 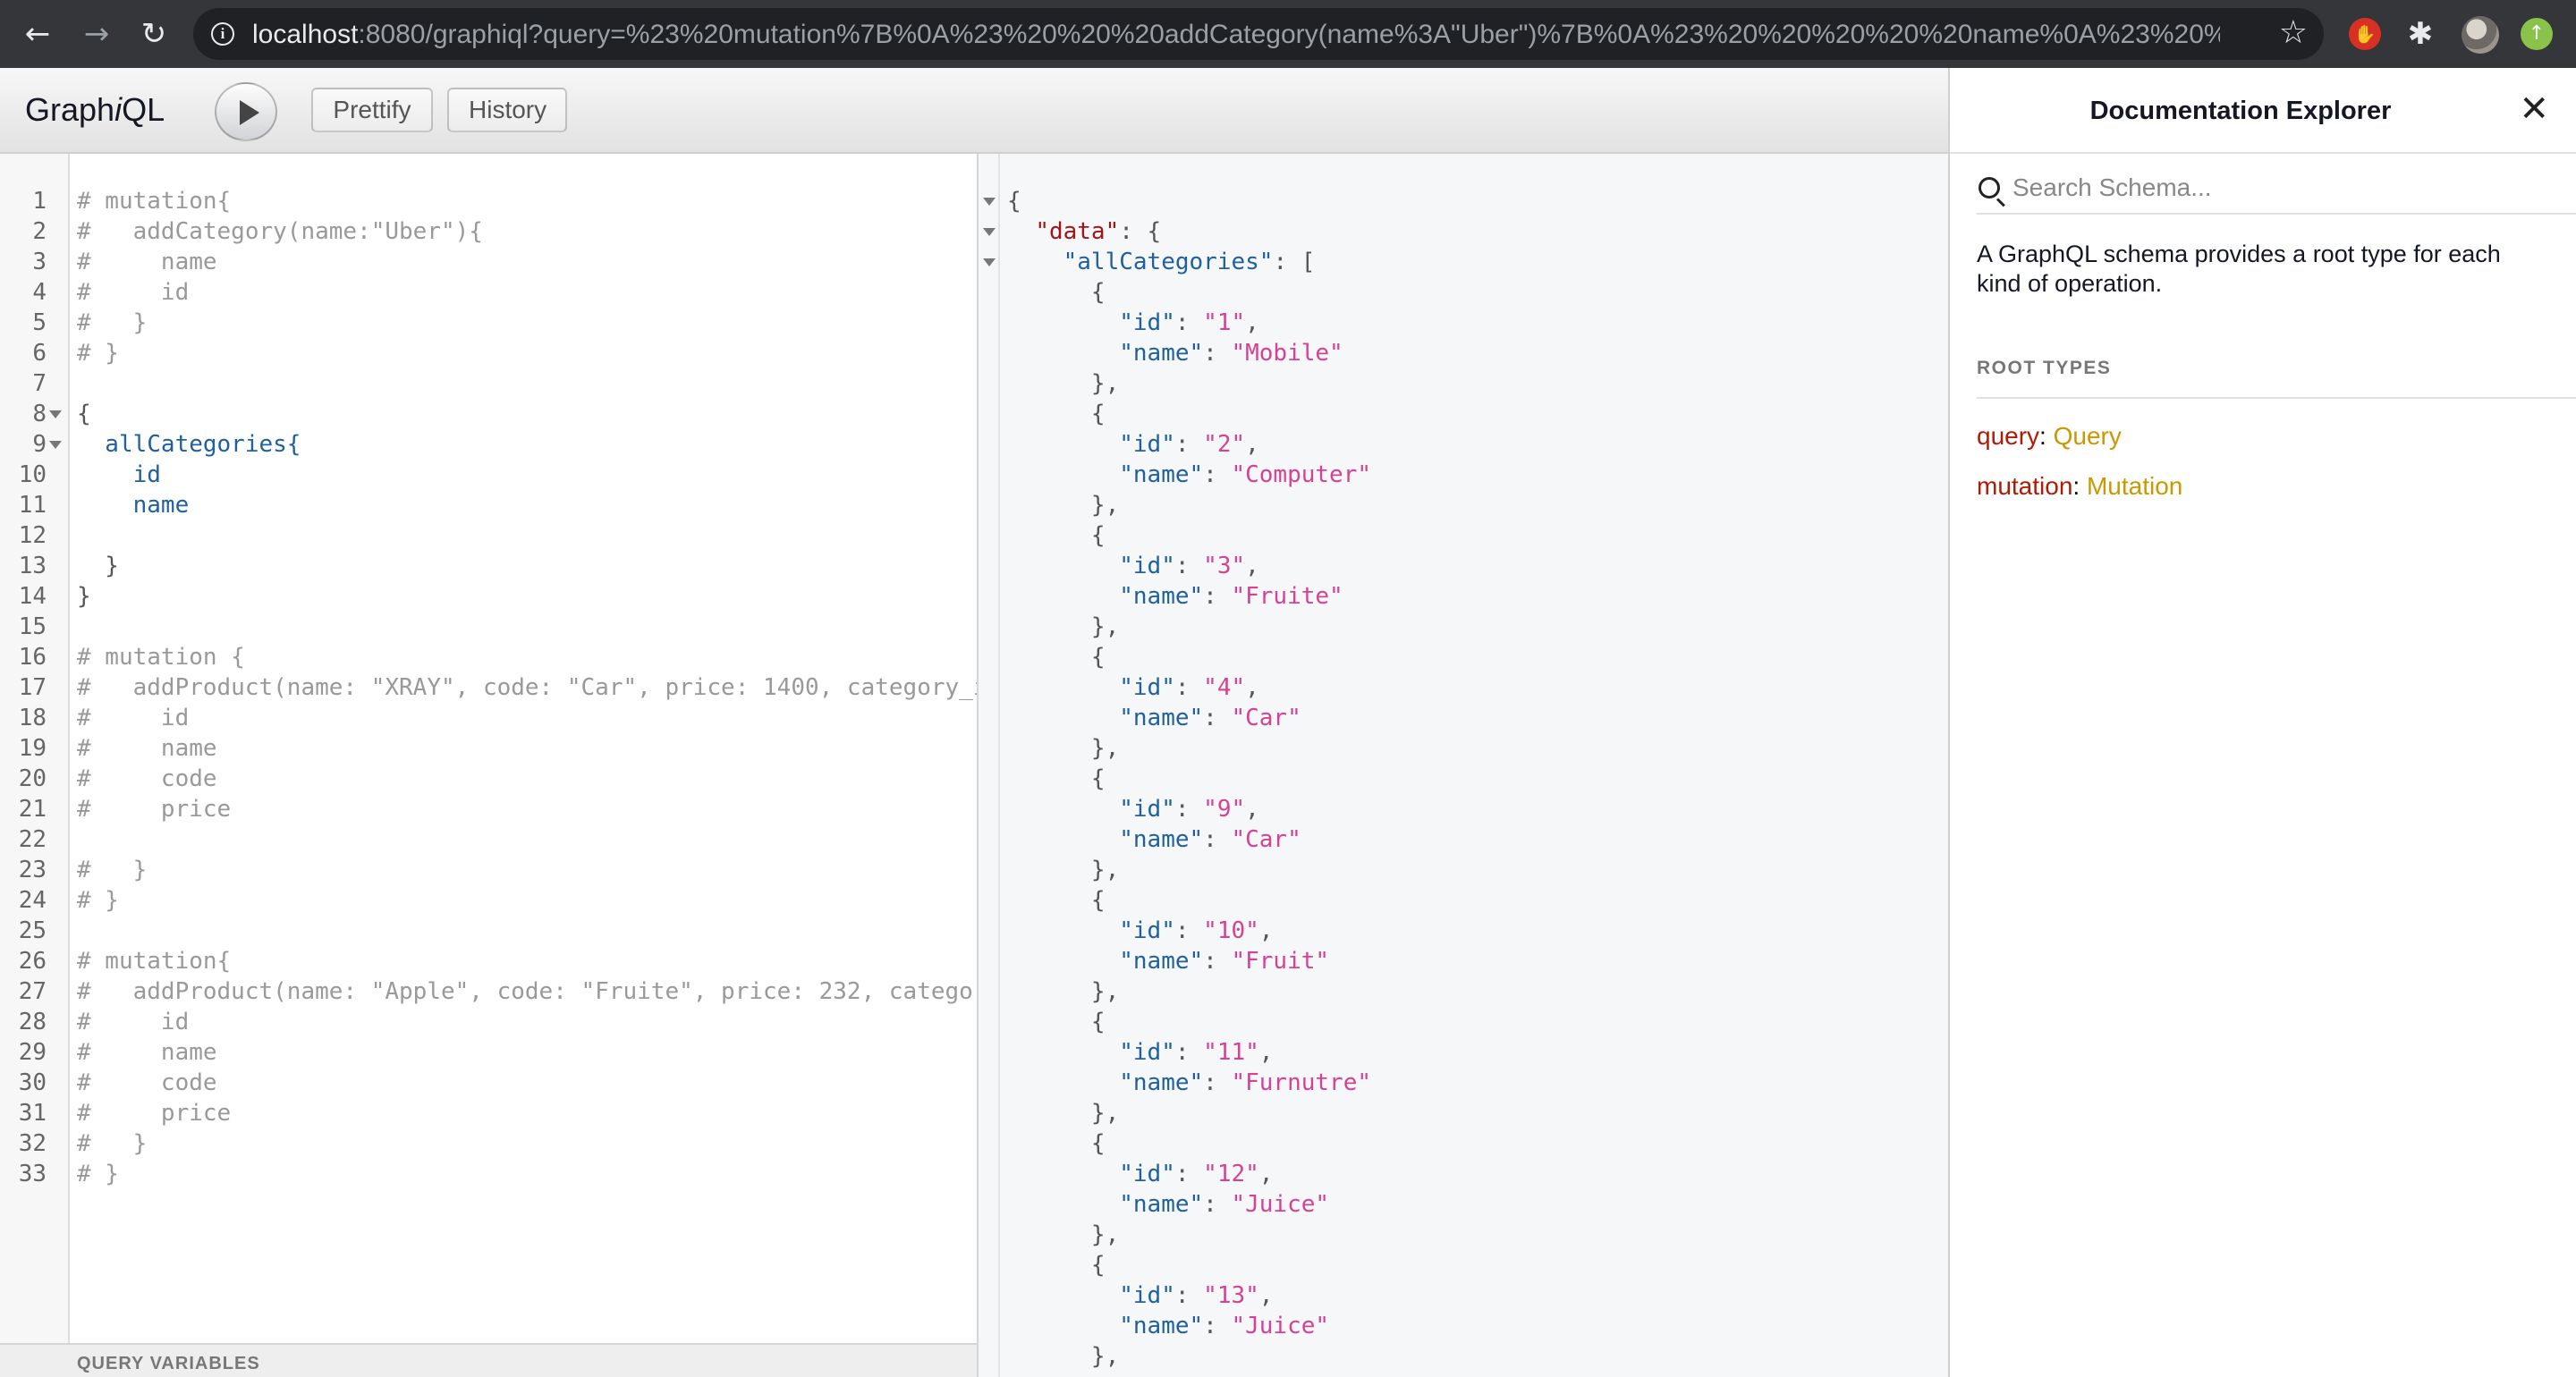 I want to click on back-arrow-icon: ←, so click(x=37, y=34).